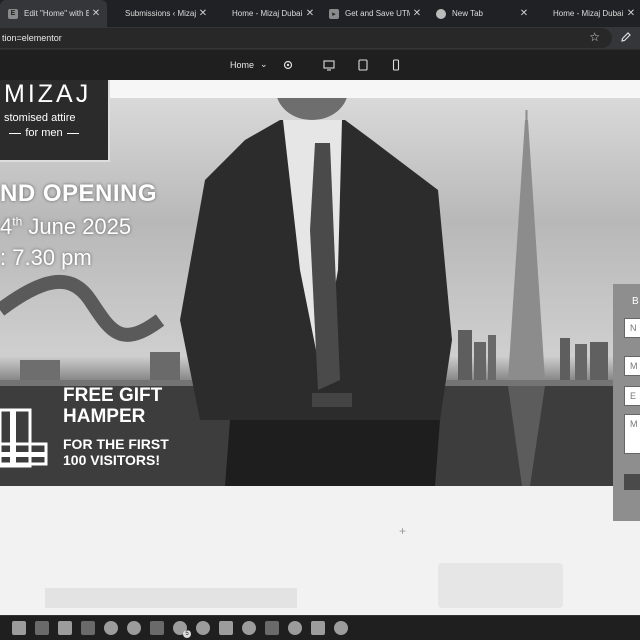 The height and width of the screenshot is (640, 640). What do you see at coordinates (632, 434) in the screenshot?
I see `form-field-message: M` at bounding box center [632, 434].